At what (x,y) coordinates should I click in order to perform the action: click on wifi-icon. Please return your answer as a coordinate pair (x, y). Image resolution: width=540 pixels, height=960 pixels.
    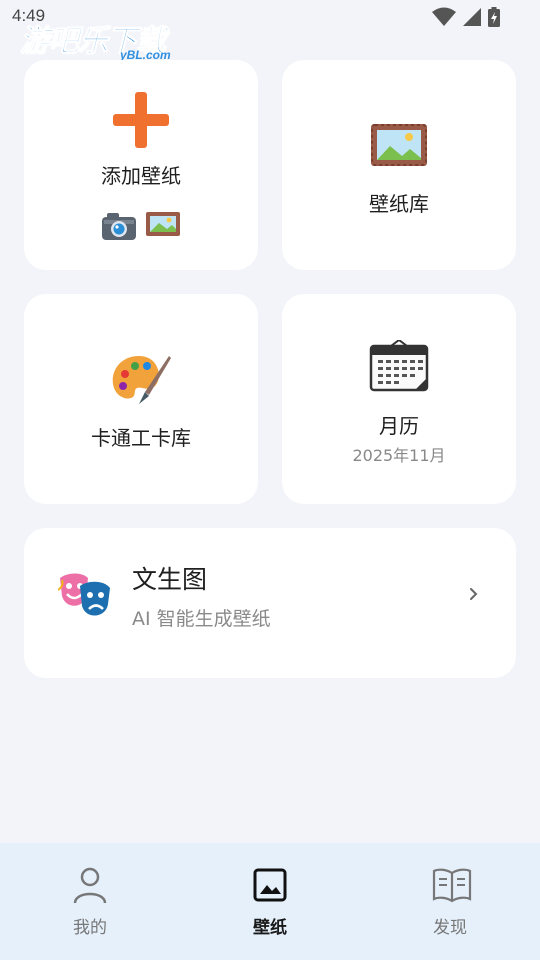
    Looking at the image, I should click on (444, 16).